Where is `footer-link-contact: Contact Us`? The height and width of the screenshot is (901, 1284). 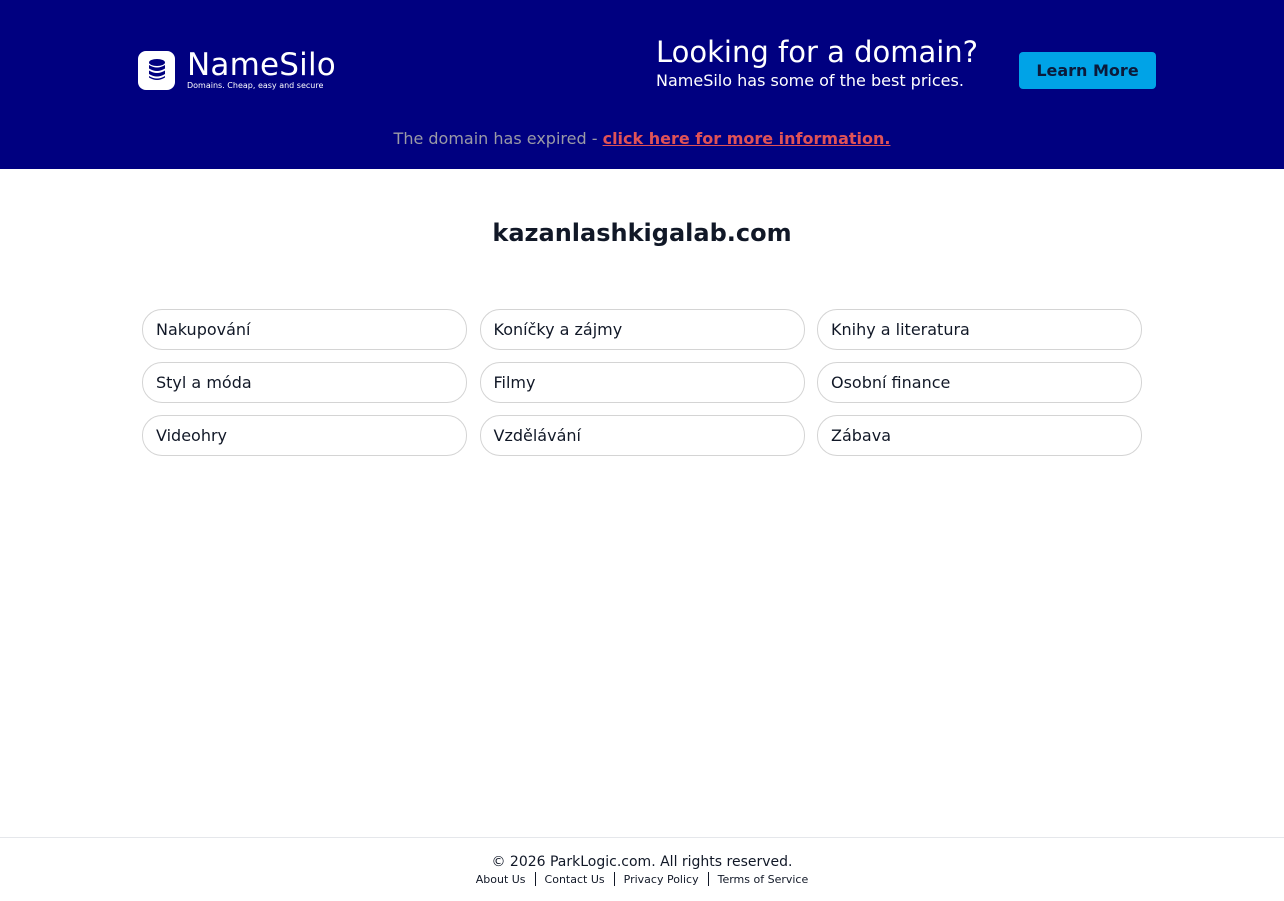
footer-link-contact: Contact Us is located at coordinates (575, 879).